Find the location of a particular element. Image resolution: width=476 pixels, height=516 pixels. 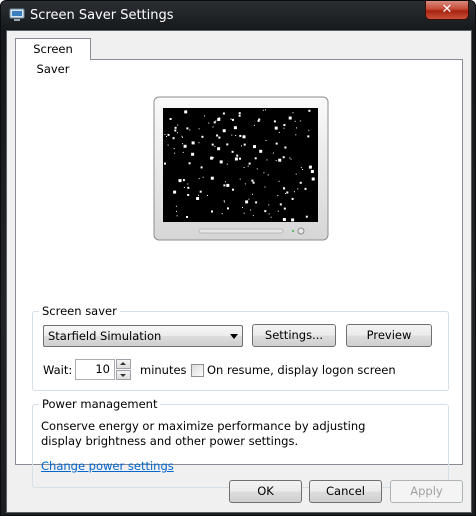

screen-saver-settings-icon is located at coordinates (17, 14).